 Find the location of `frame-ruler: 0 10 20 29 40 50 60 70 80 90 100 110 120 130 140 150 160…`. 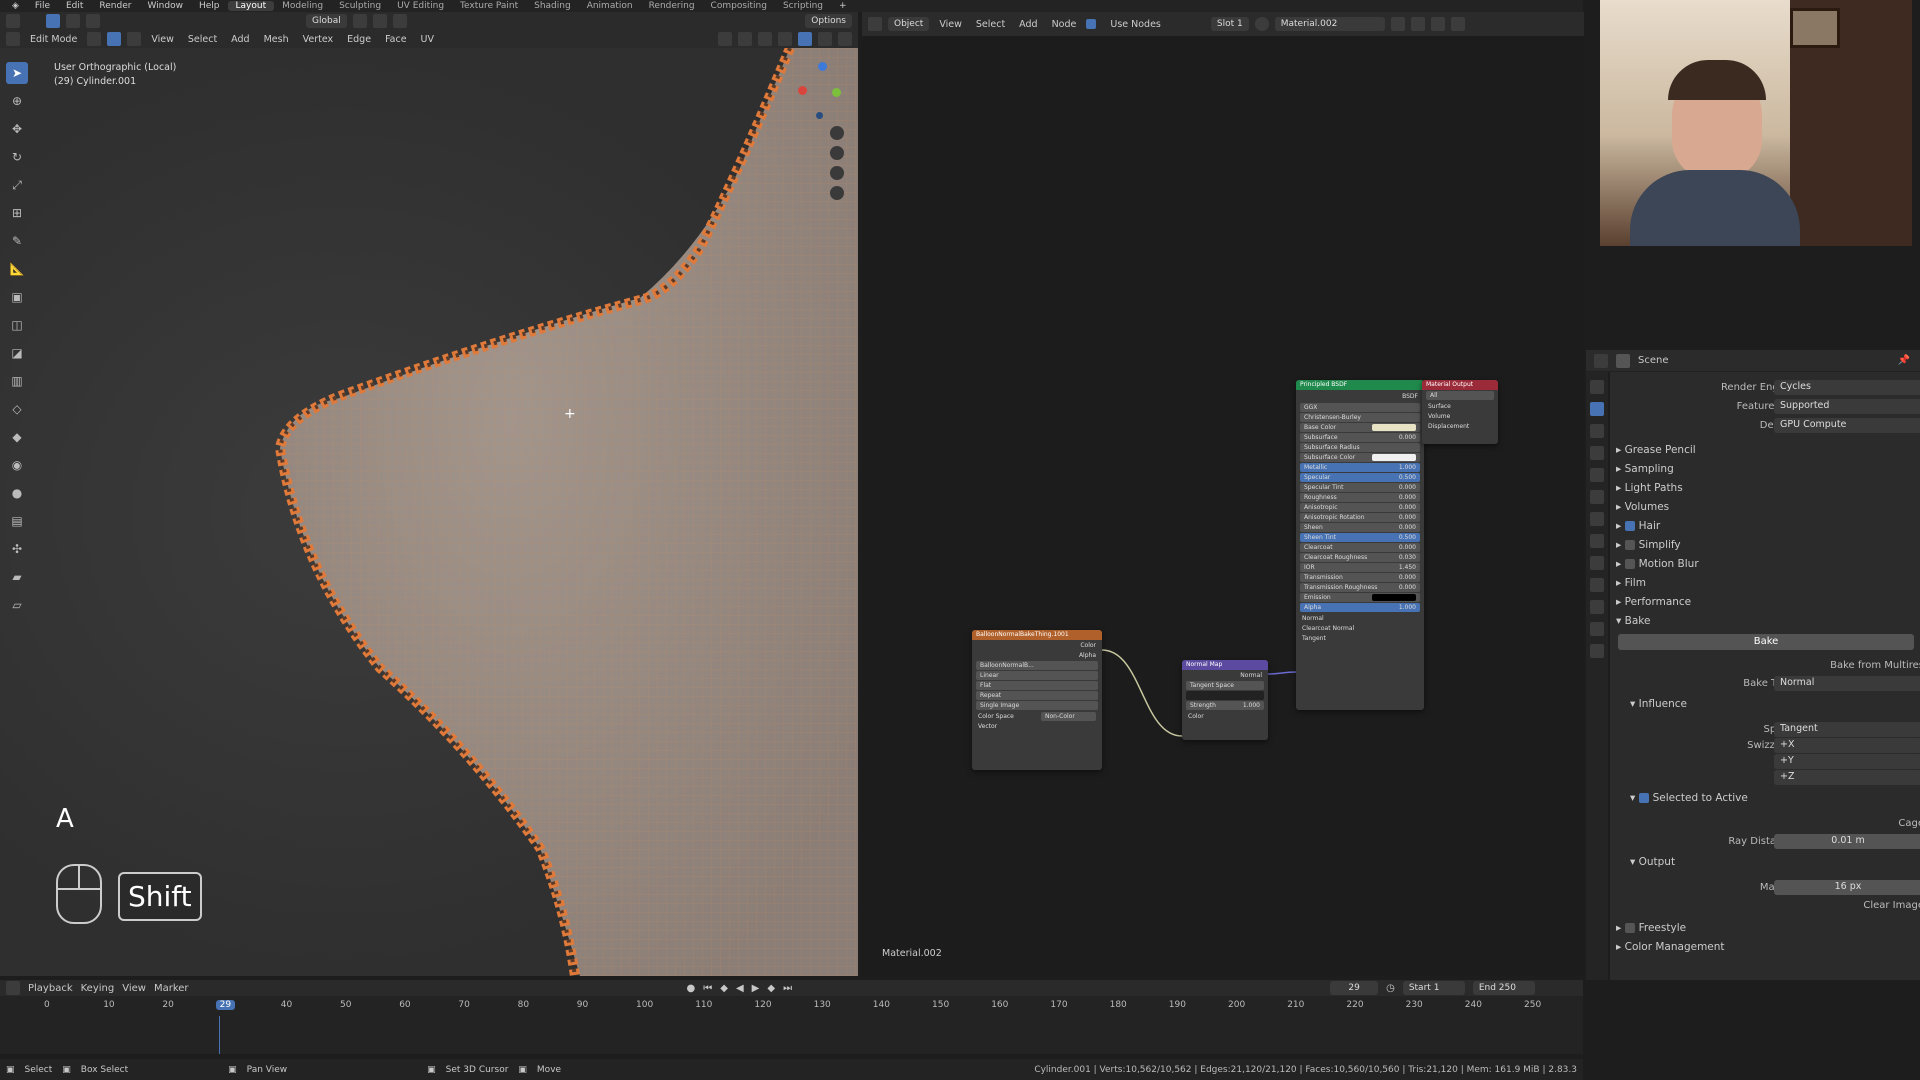

frame-ruler: 0 10 20 29 40 50 60 70 80 90 100 110 120 130 140 150 160… is located at coordinates (791, 1008).